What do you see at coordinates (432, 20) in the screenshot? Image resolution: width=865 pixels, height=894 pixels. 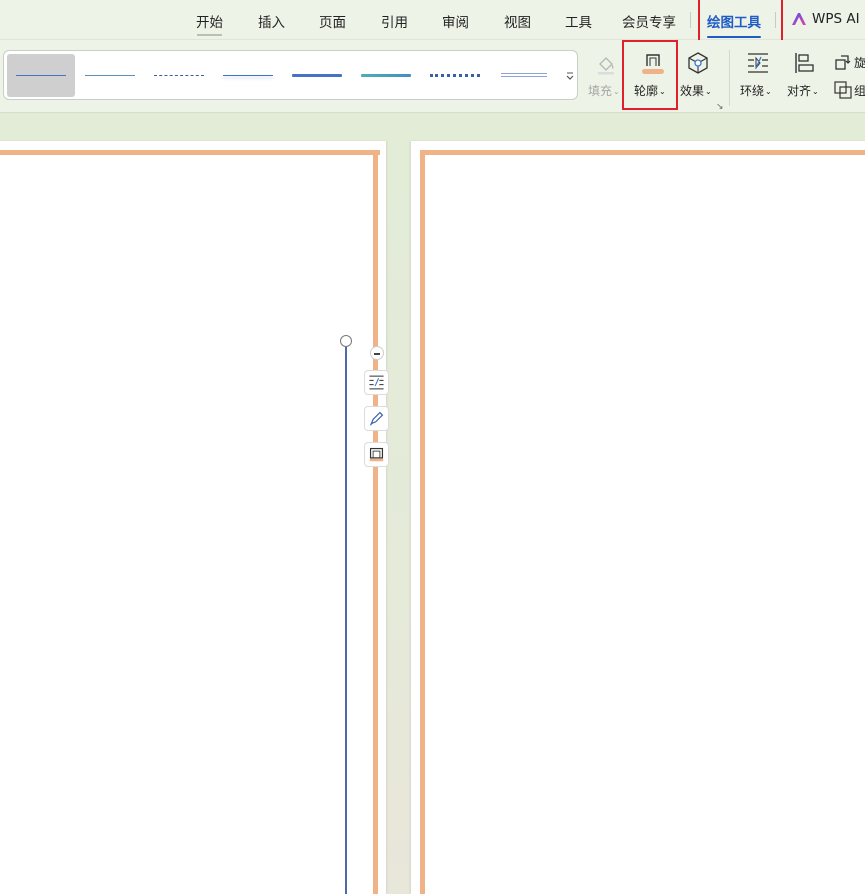 I see `menu-bar: 开始 插入 页面 引用 审阅 视图 工具 会员专享 绘图工具 WPS AI` at bounding box center [432, 20].